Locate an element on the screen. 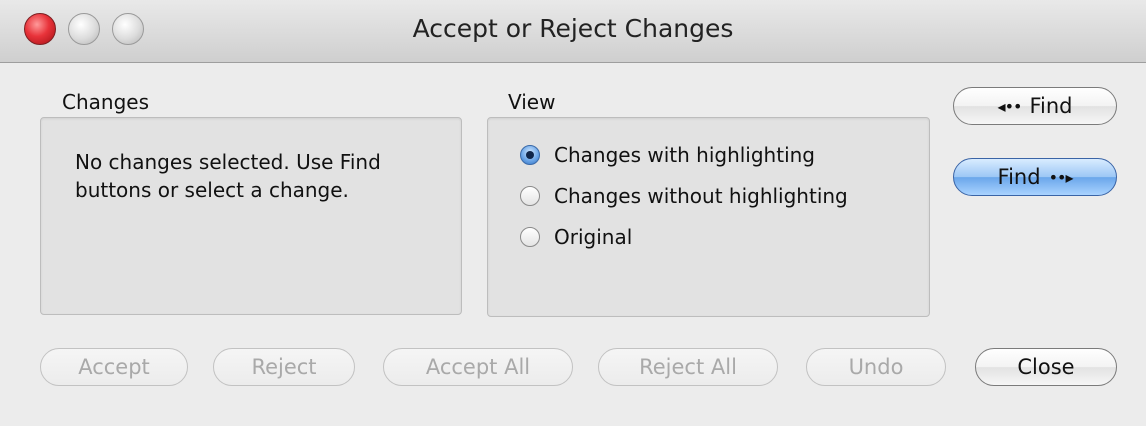 The width and height of the screenshot is (1146, 426). view-option-label: Original is located at coordinates (593, 237).